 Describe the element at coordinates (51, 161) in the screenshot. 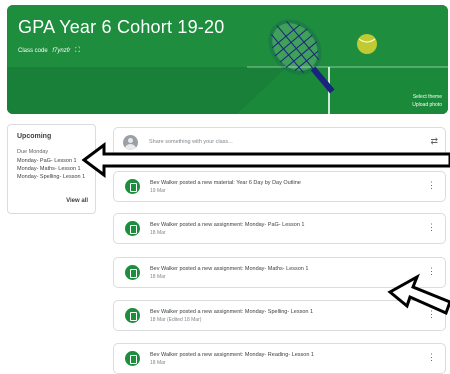

I see `upcoming-item: Monday- PaG- Lesson 1` at that location.